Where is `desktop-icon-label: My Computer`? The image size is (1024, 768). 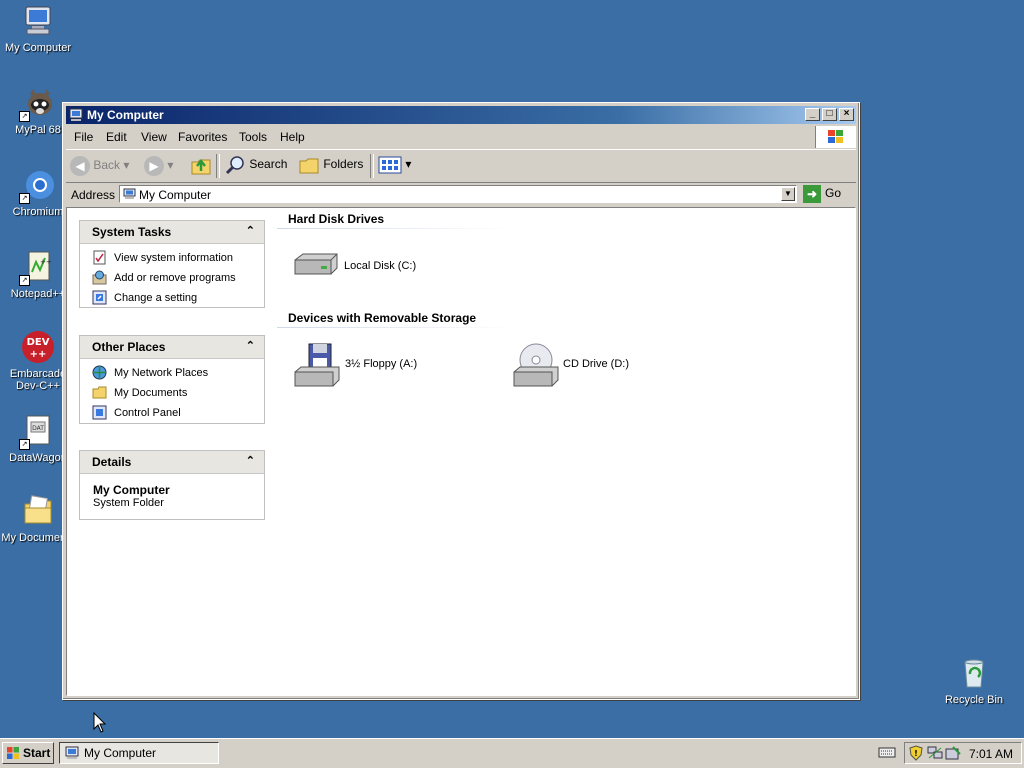
desktop-icon-label: My Computer is located at coordinates (38, 48).